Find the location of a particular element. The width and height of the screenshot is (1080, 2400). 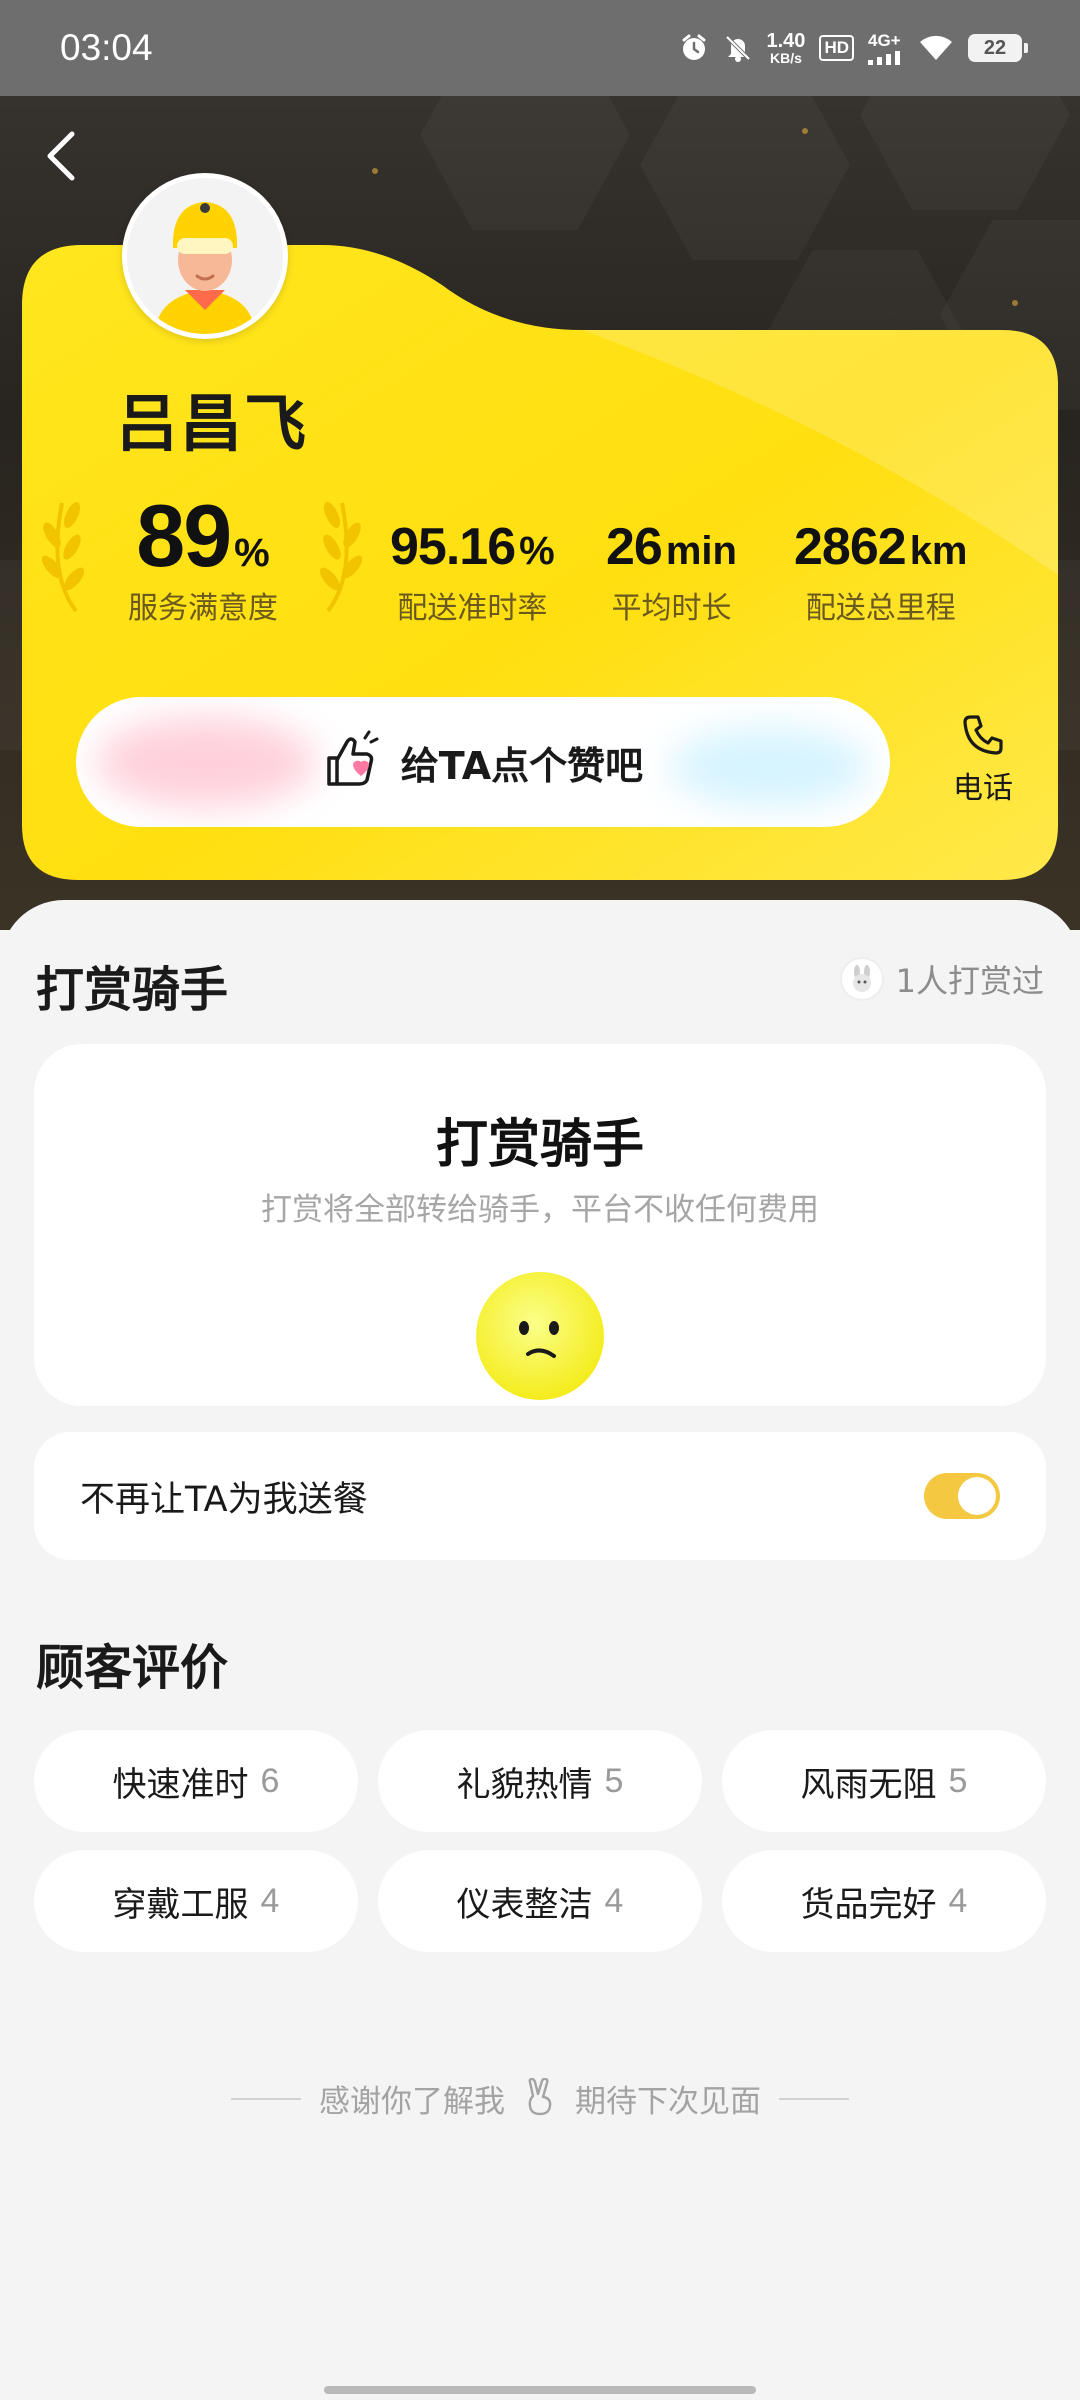

block-rider-row: 不再让TA为我送餐 is located at coordinates (540, 1496).